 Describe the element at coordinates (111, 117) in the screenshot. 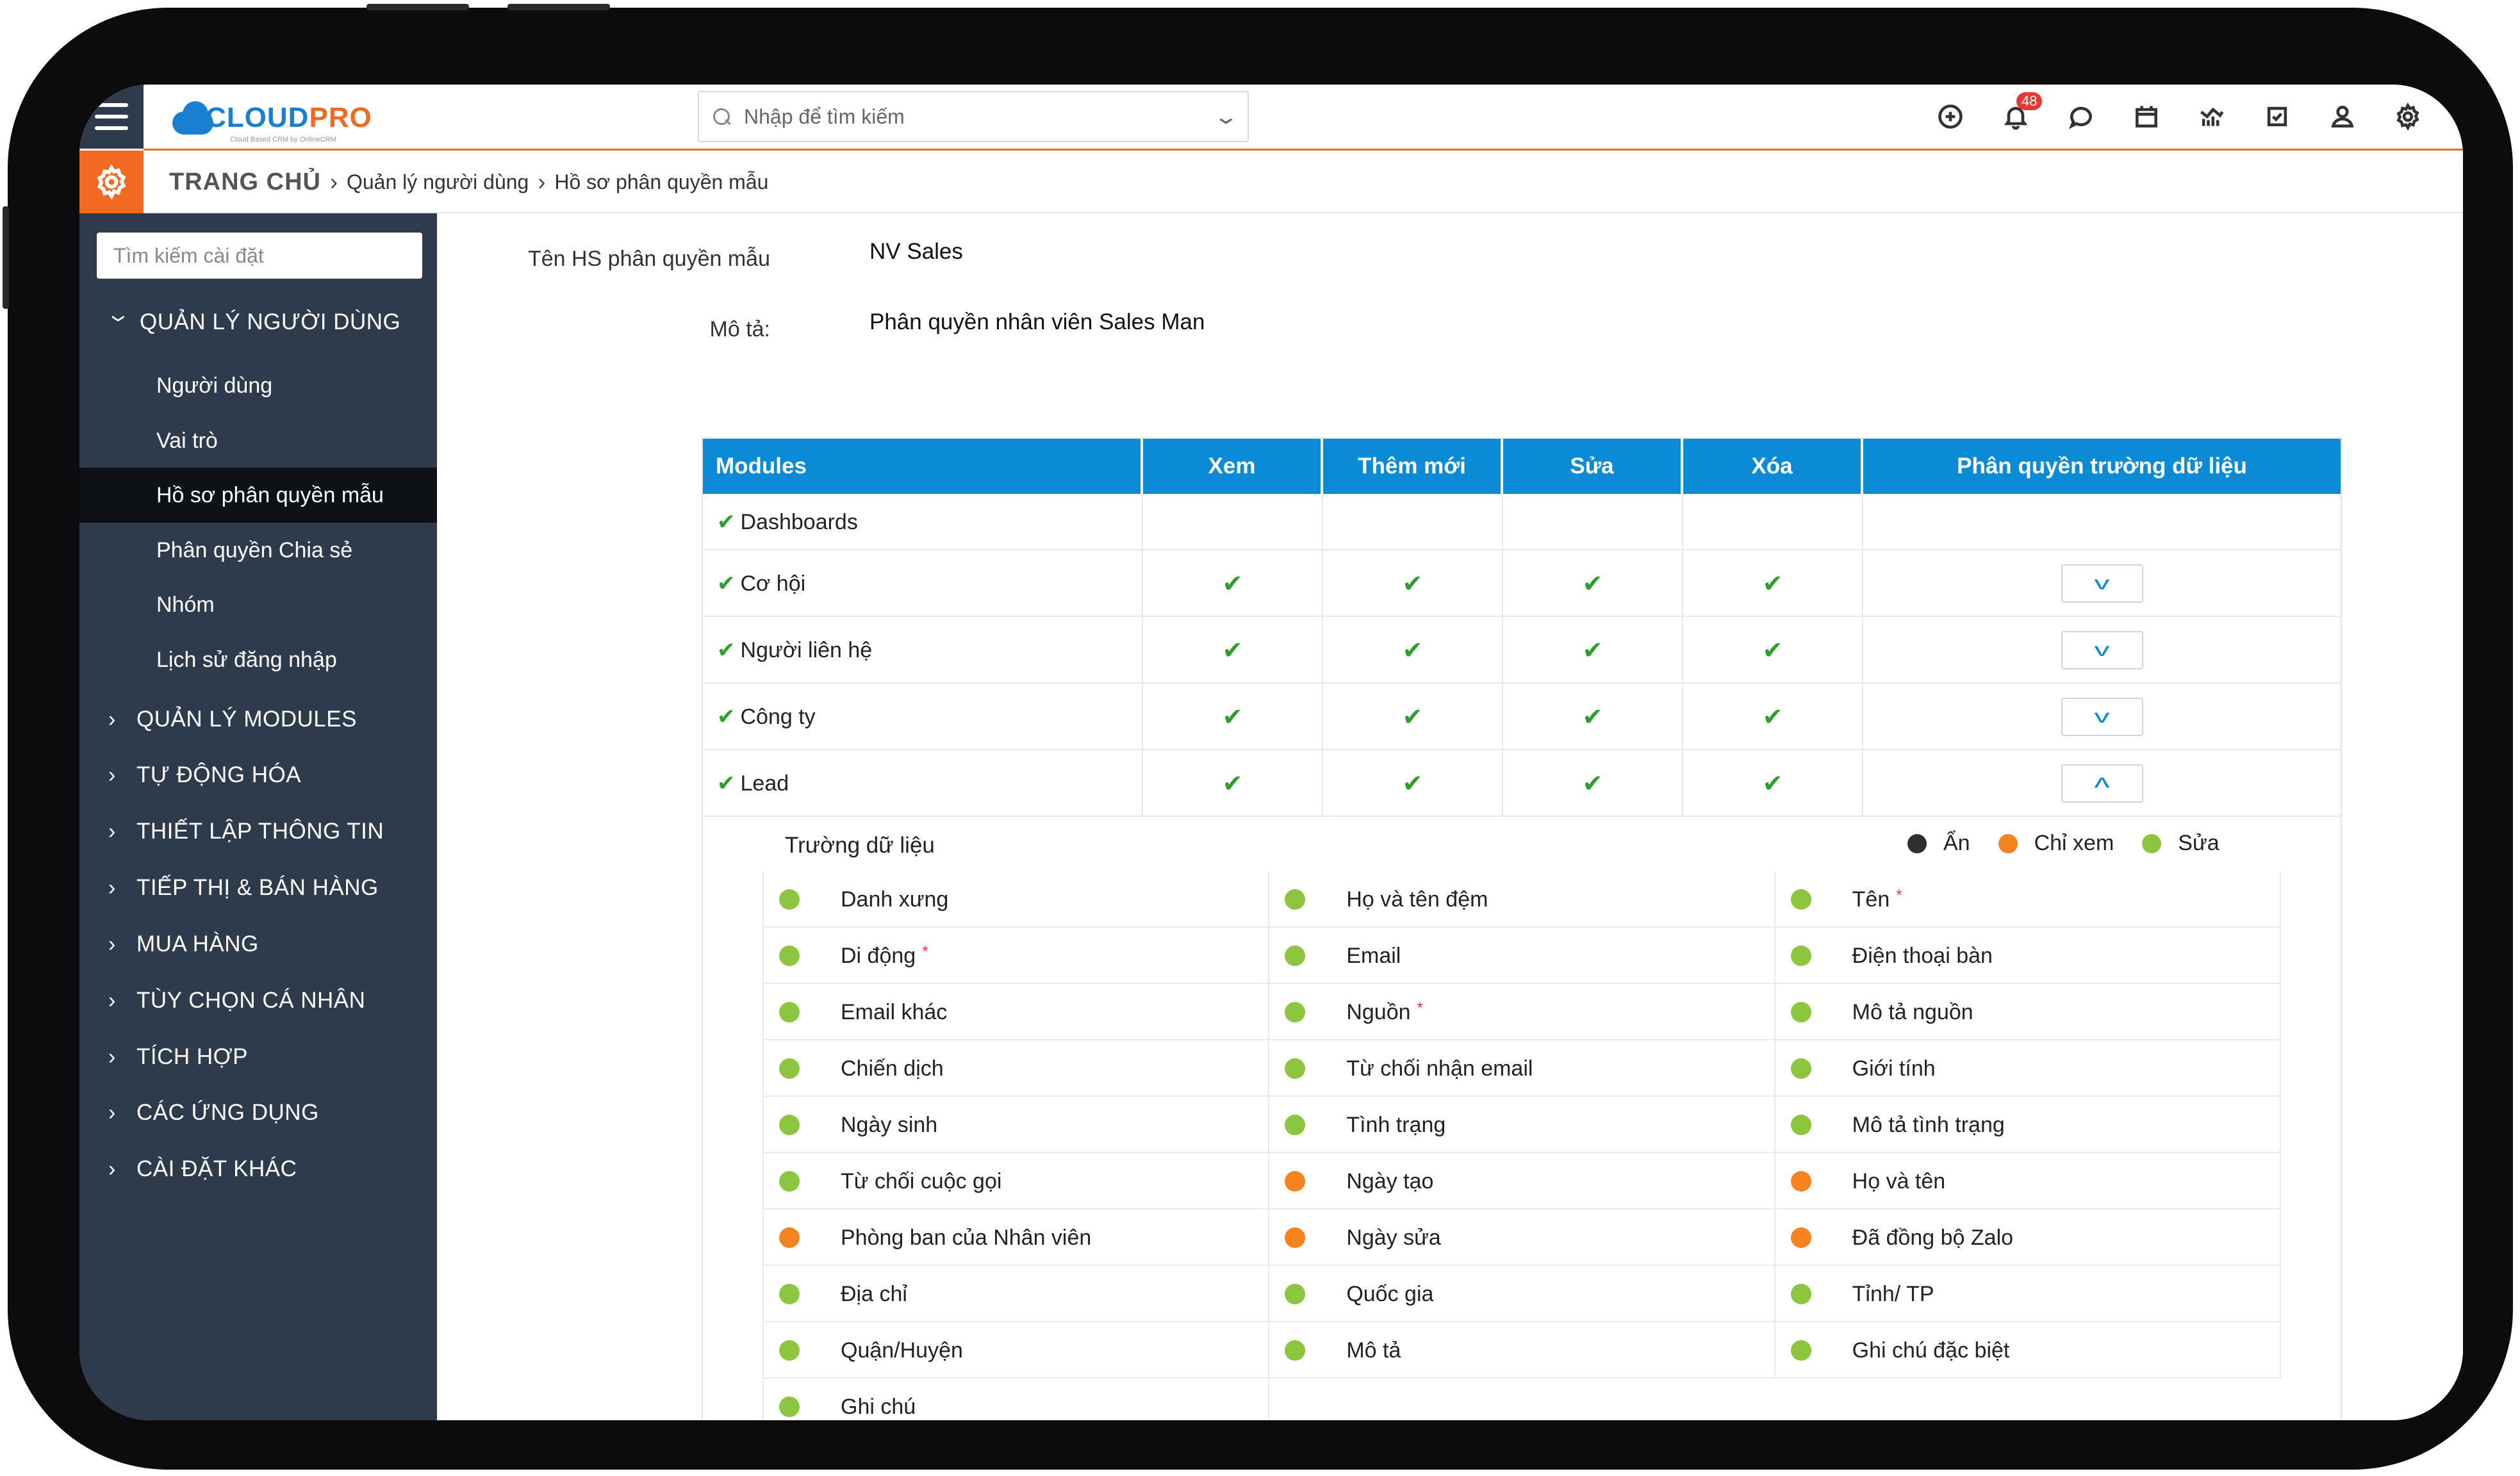

I see `menu-icon` at that location.